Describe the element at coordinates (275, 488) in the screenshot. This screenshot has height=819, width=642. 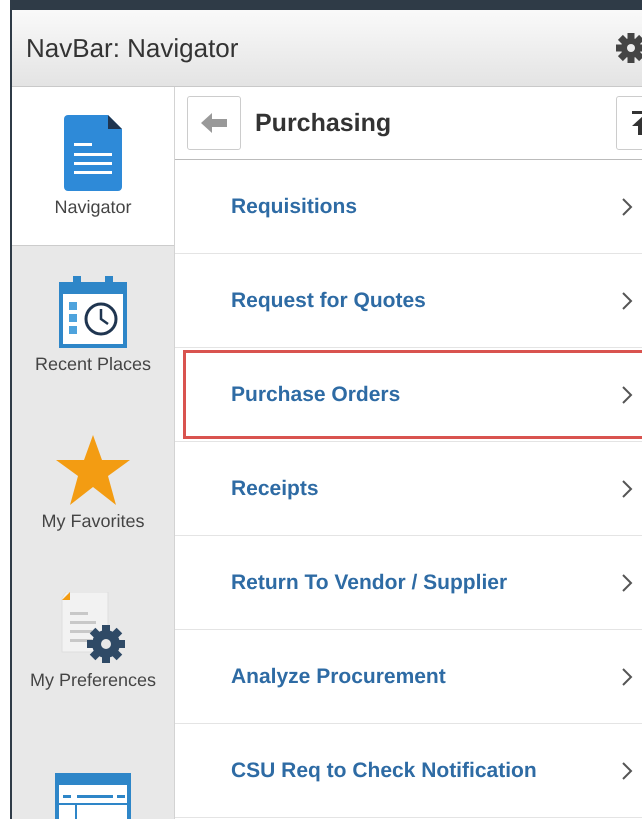
I see `menu-link: Receipts` at that location.